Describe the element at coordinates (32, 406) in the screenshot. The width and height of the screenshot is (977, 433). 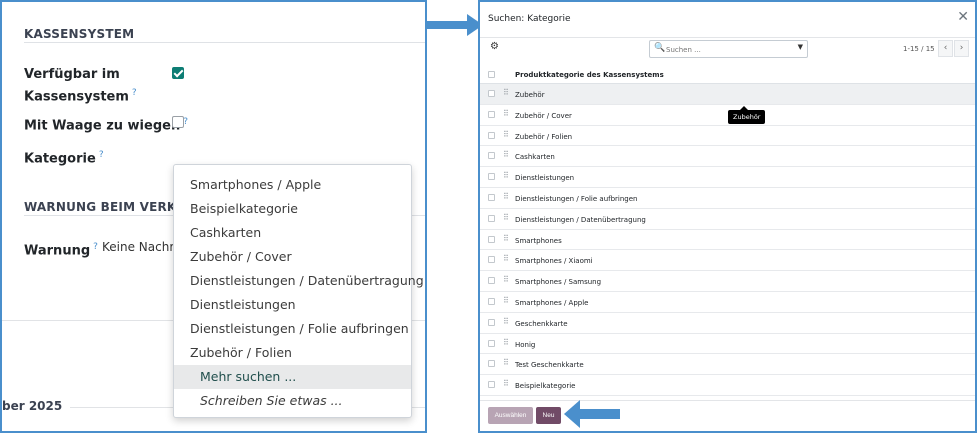
I see `date-fragment: ber 2025` at that location.